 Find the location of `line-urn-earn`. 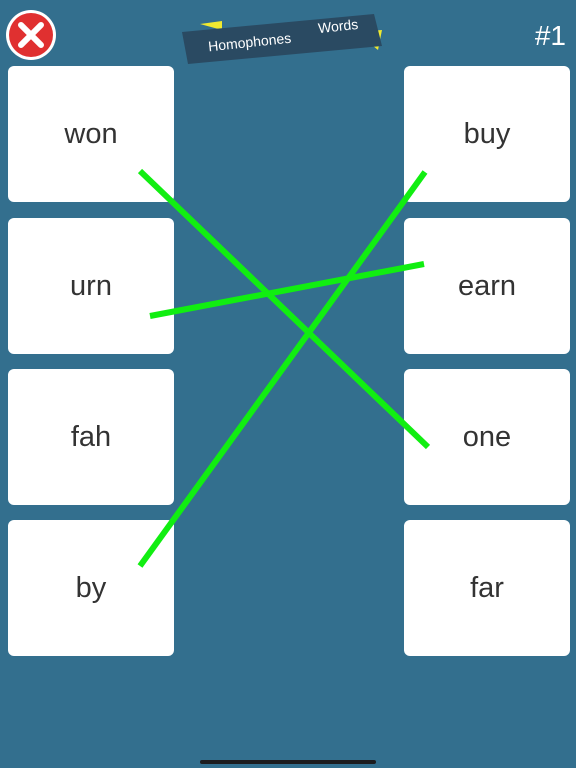

line-urn-earn is located at coordinates (287, 290).